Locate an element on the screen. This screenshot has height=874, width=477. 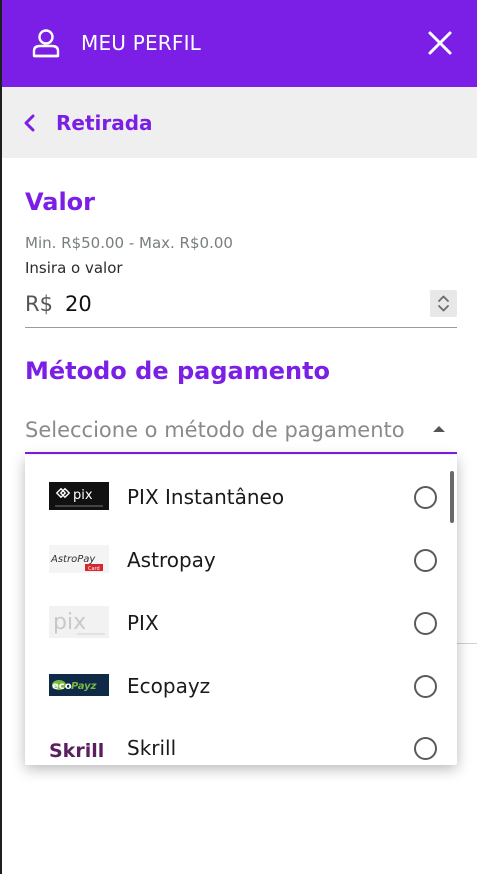
pix-logo: pix is located at coordinates (79, 622).